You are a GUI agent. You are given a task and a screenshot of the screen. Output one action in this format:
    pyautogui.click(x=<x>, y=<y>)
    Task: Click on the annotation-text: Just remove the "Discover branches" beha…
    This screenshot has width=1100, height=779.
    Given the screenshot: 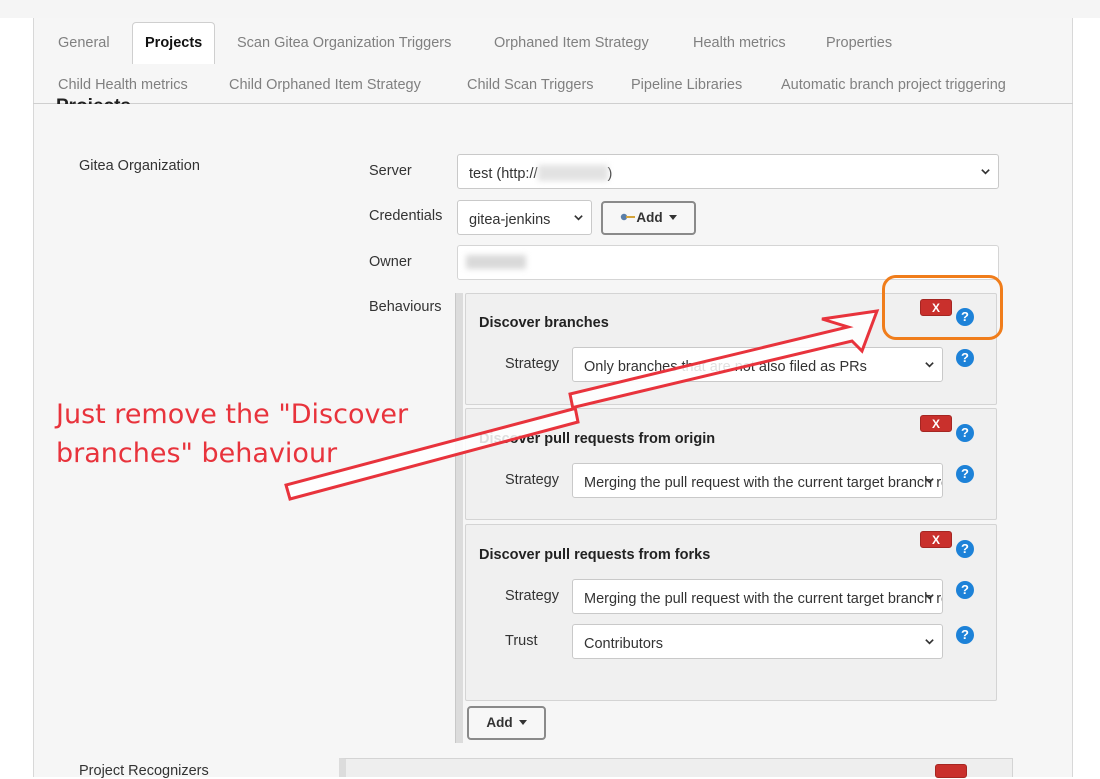 What is the action you would take?
    pyautogui.click(x=232, y=434)
    